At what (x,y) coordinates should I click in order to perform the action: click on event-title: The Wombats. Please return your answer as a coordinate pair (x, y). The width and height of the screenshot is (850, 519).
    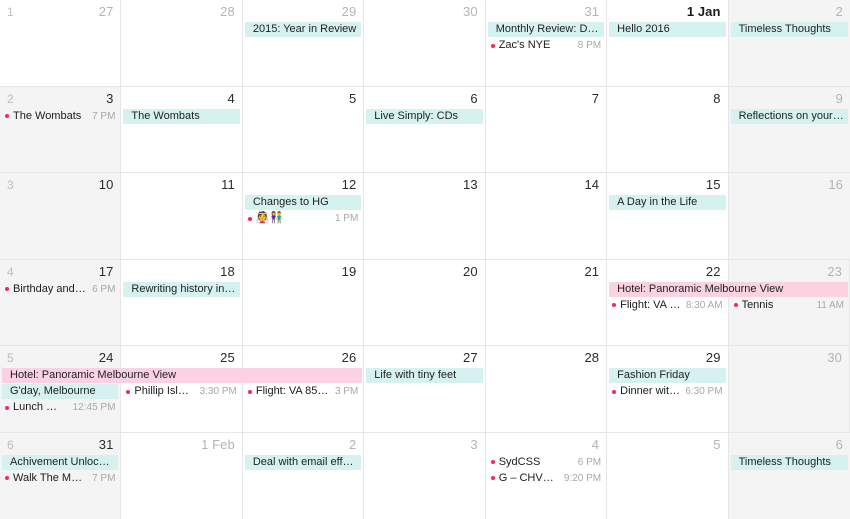
    Looking at the image, I should click on (47, 115).